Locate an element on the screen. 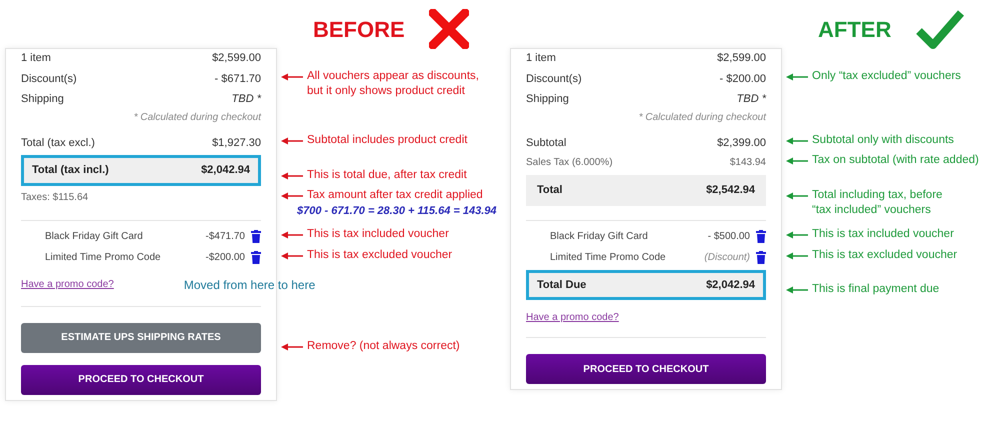 The height and width of the screenshot is (423, 1000). summary-value: $2,399.00 is located at coordinates (741, 143).